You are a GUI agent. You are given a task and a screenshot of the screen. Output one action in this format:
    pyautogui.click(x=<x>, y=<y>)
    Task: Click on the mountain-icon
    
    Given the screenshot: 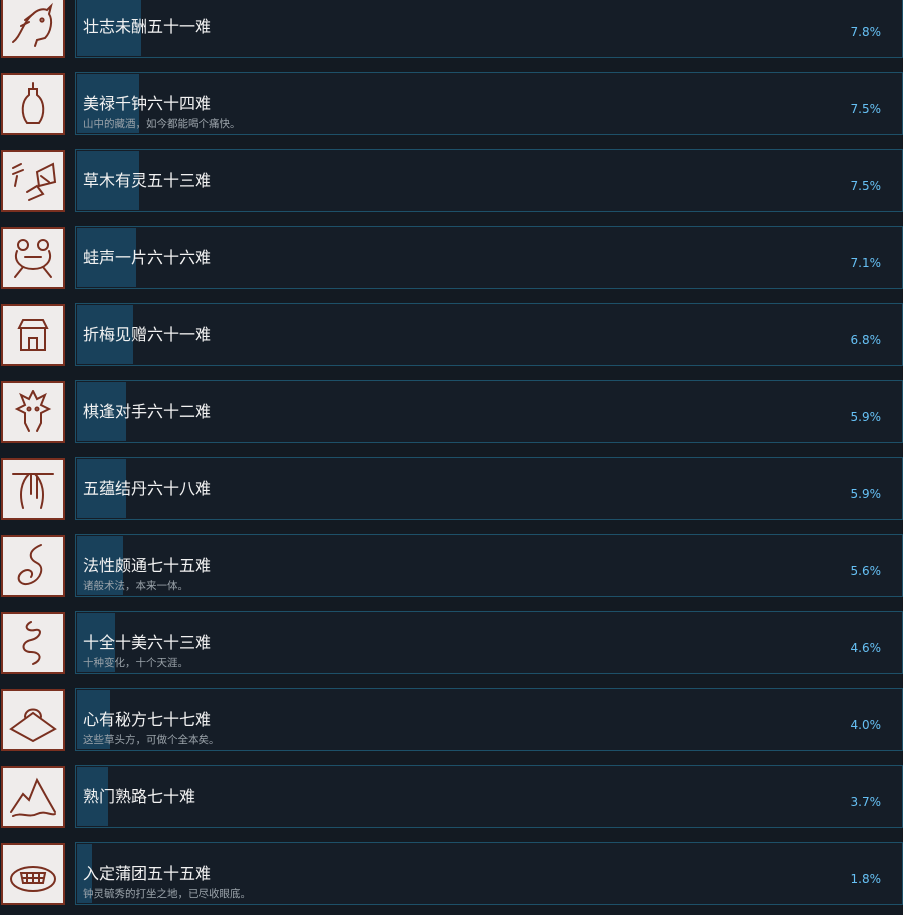 What is the action you would take?
    pyautogui.click(x=33, y=797)
    